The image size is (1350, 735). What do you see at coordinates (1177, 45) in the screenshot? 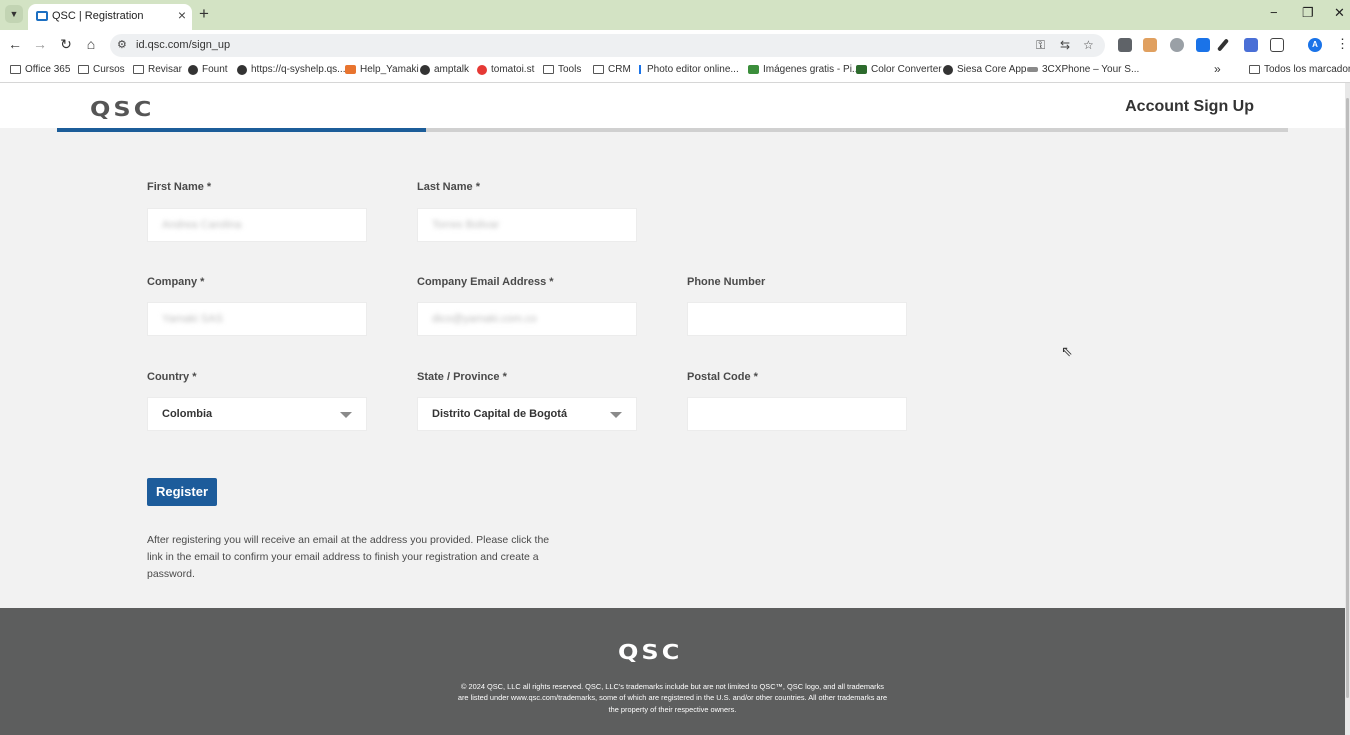
I see `extension-badge-icon` at bounding box center [1177, 45].